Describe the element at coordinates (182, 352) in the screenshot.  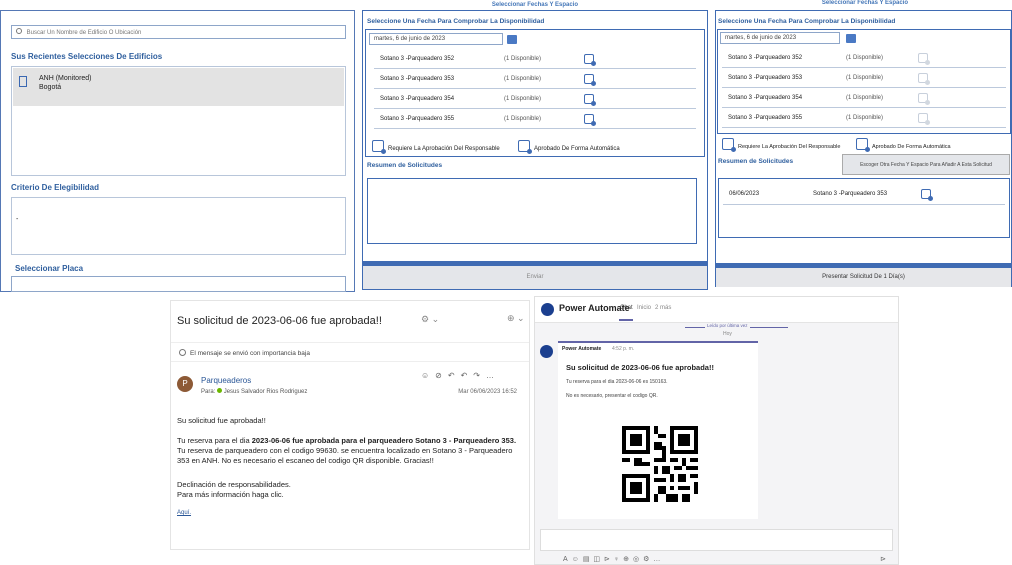
I see `info-icon` at that location.